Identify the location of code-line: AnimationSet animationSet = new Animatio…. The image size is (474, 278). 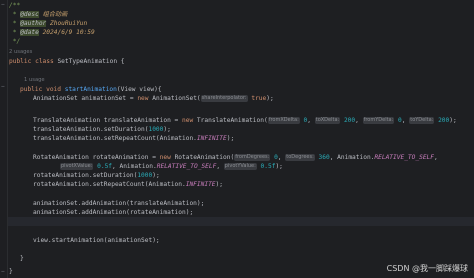
(153, 98).